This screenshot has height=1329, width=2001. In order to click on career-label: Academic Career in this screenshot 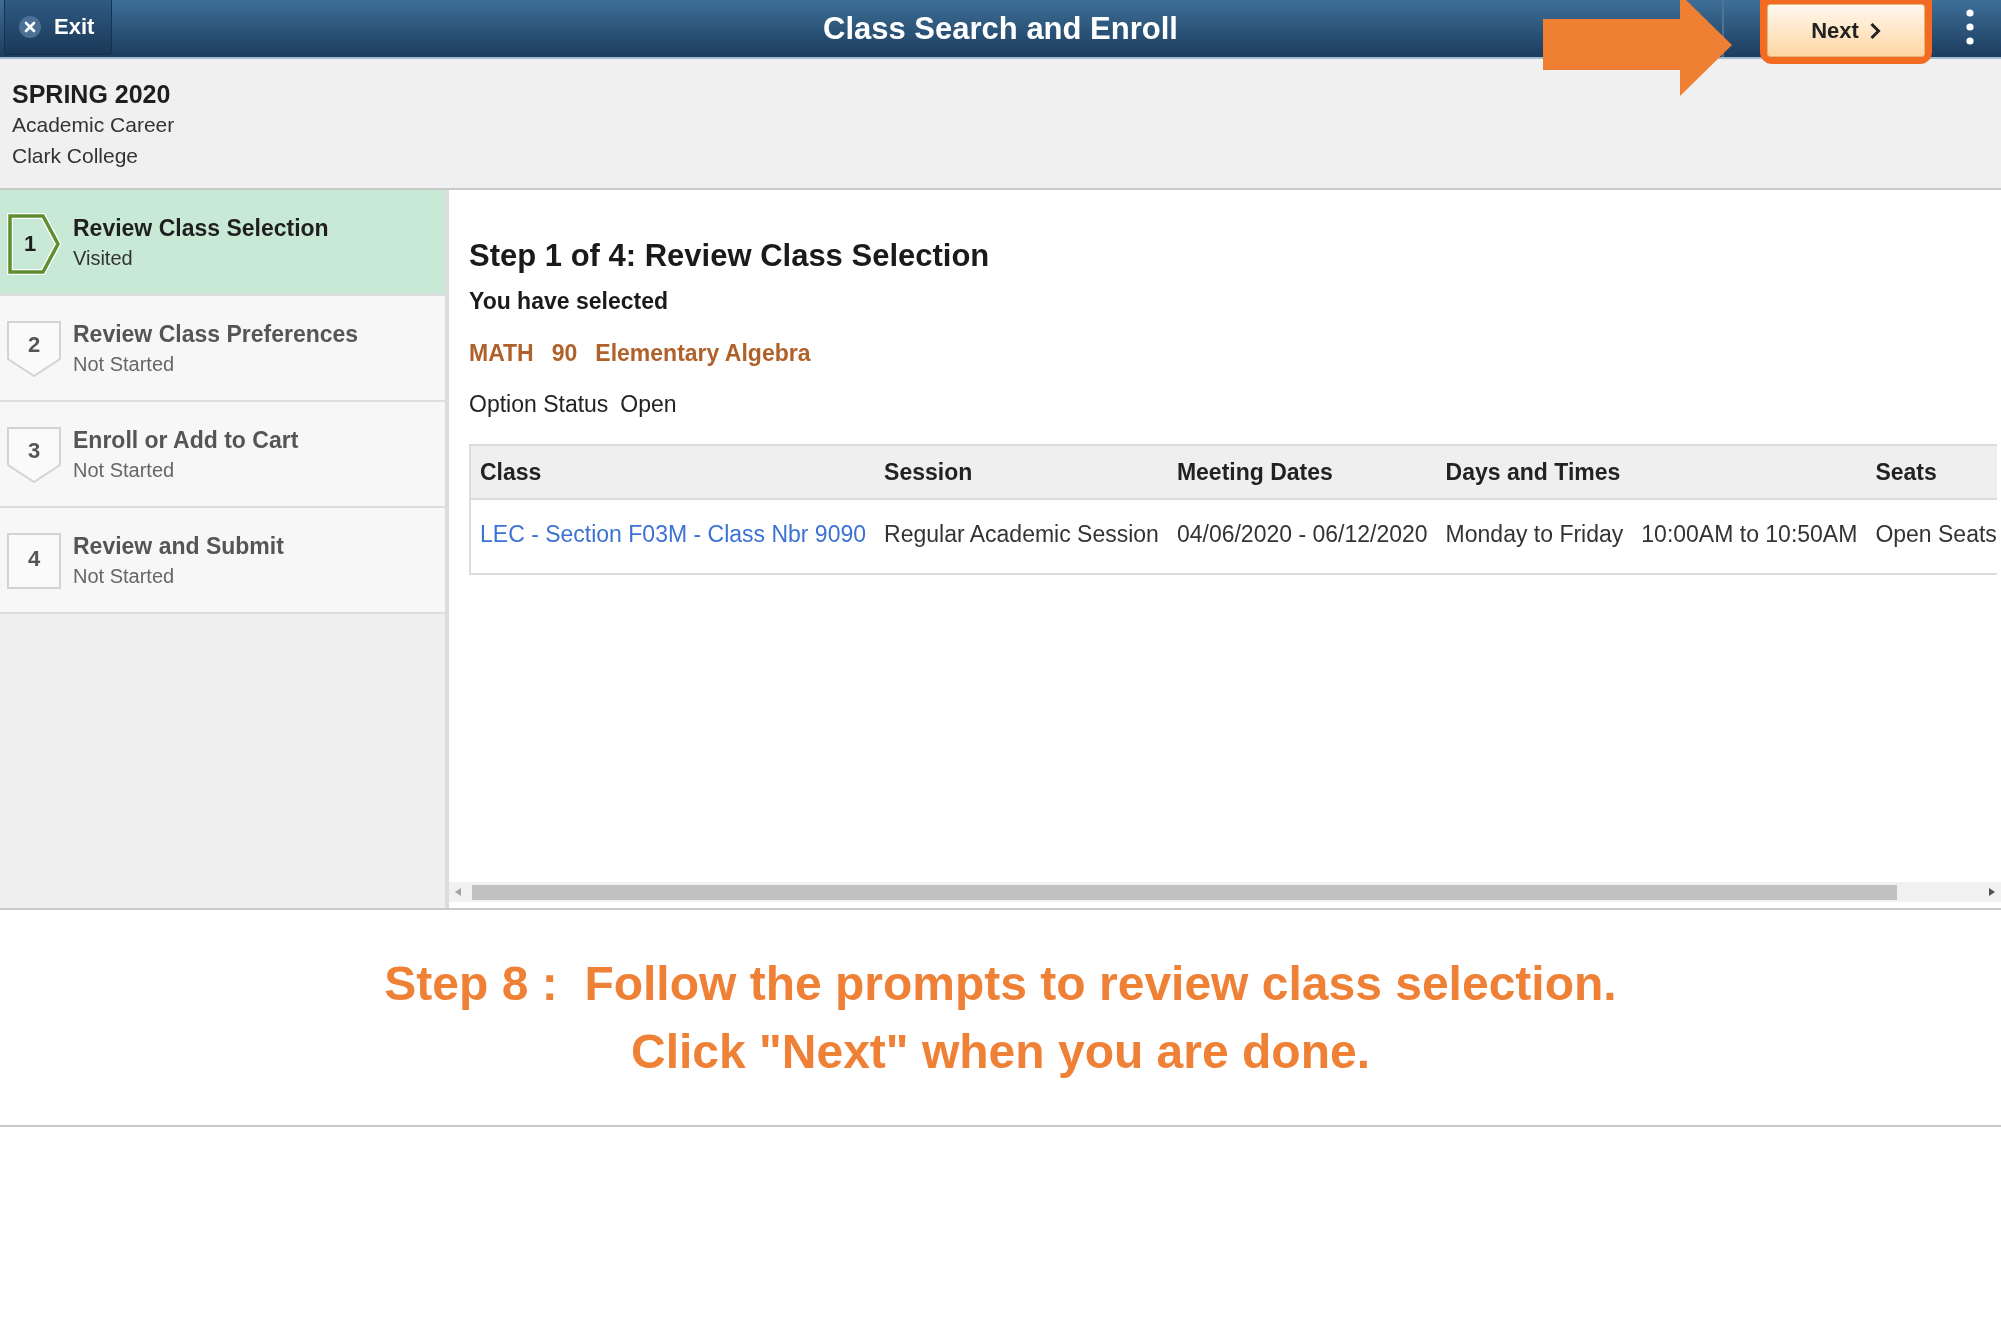, I will do `click(93, 125)`.